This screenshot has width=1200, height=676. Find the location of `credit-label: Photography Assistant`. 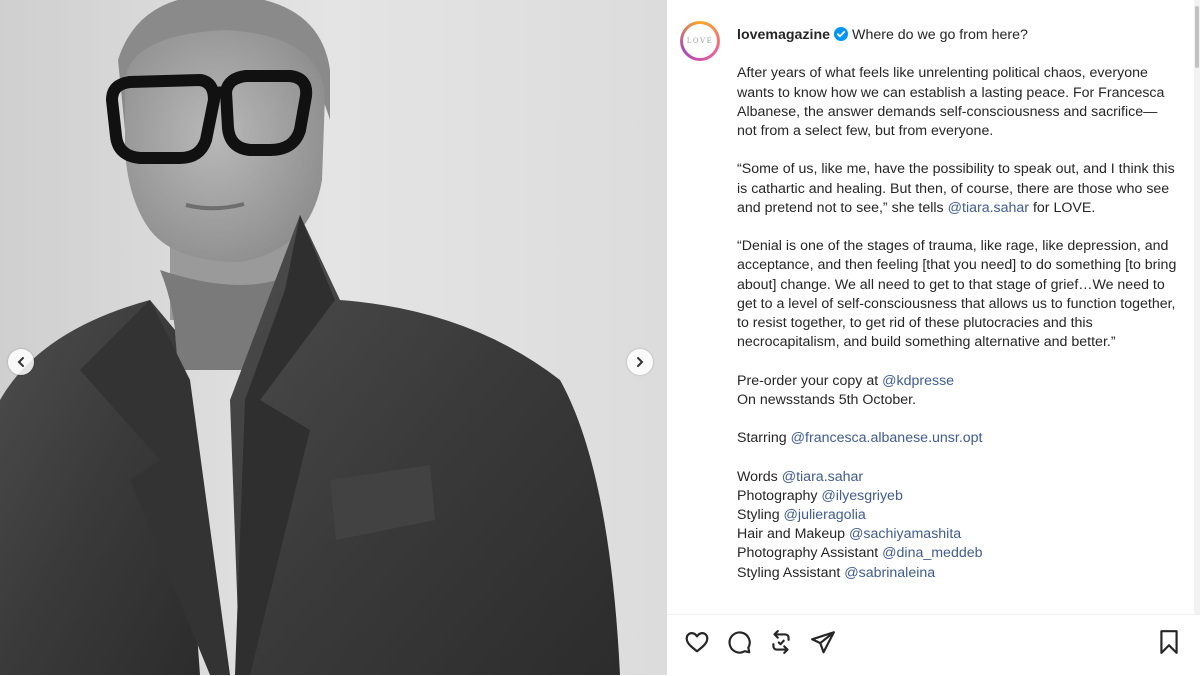

credit-label: Photography Assistant is located at coordinates (810, 553).